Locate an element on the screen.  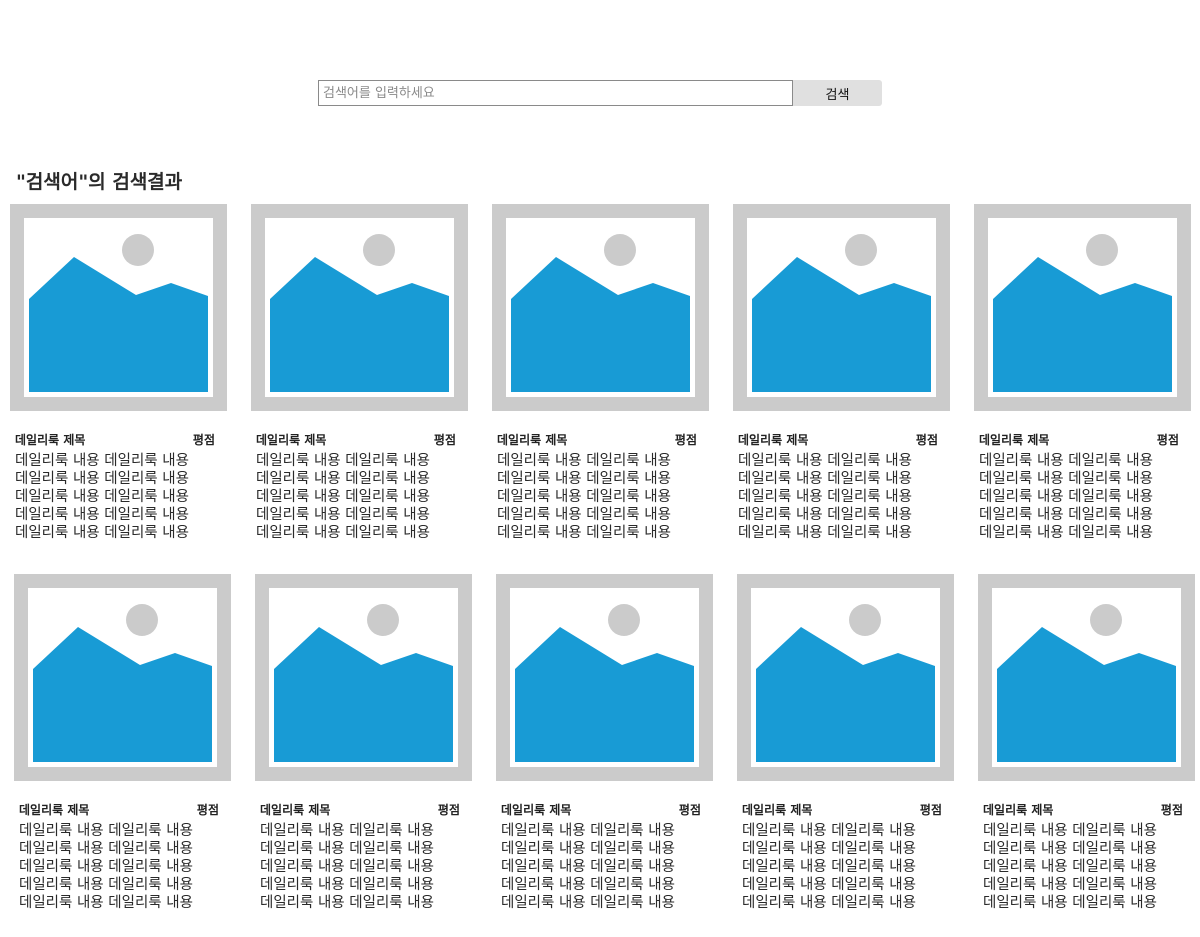
search-button: 검색 is located at coordinates (837, 93).